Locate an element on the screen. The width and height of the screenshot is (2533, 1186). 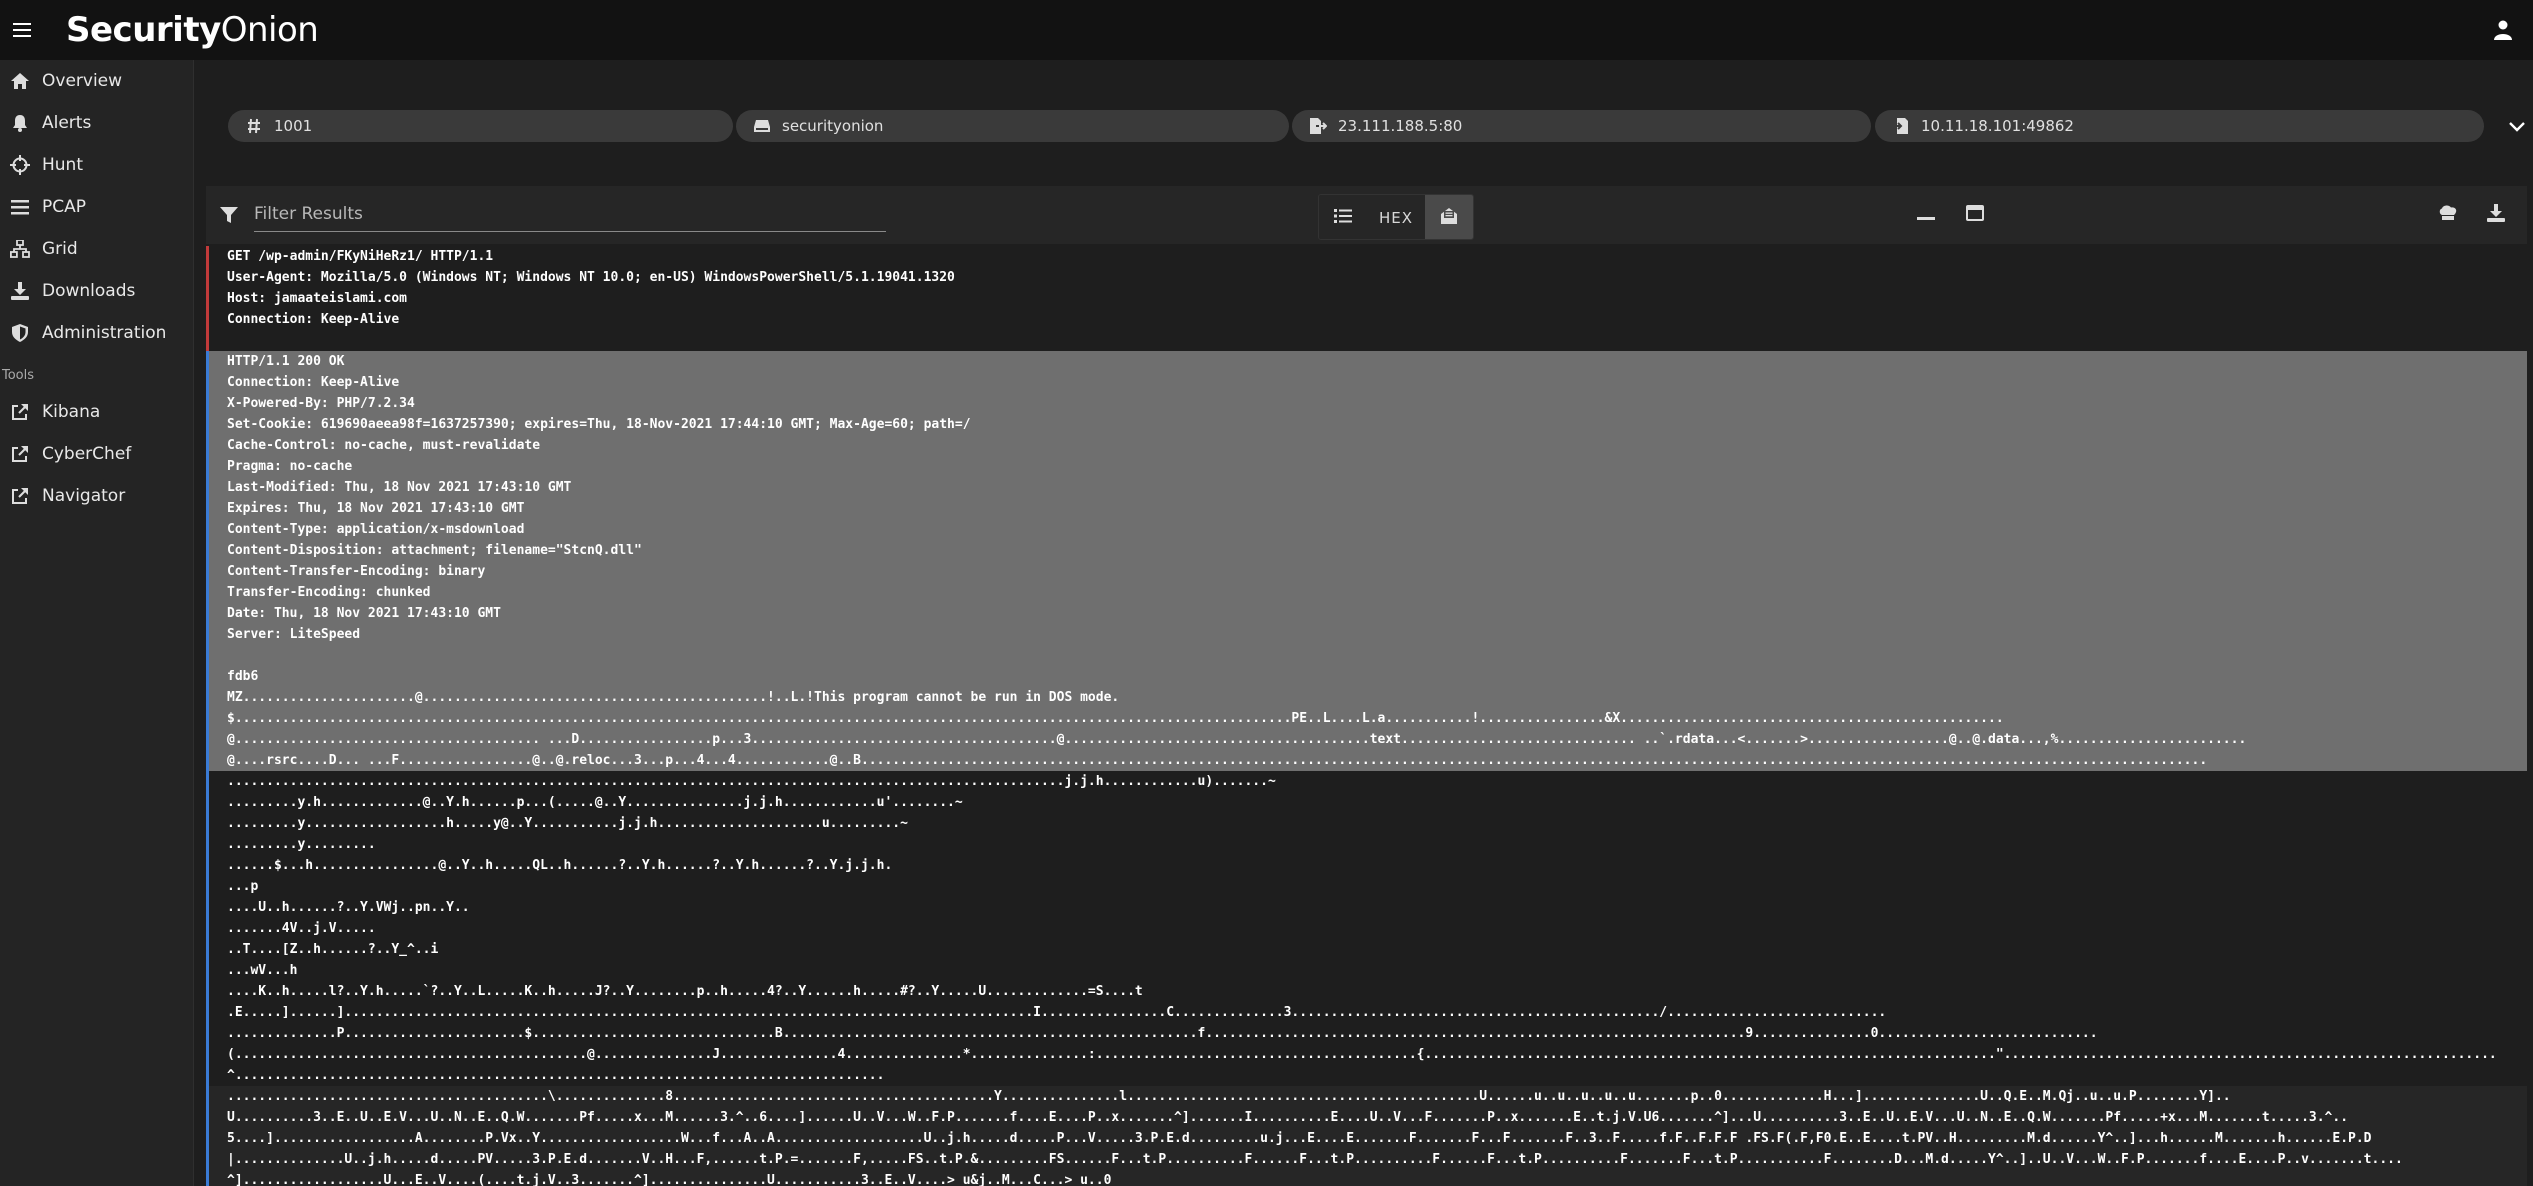
bell-icon is located at coordinates (20, 123).